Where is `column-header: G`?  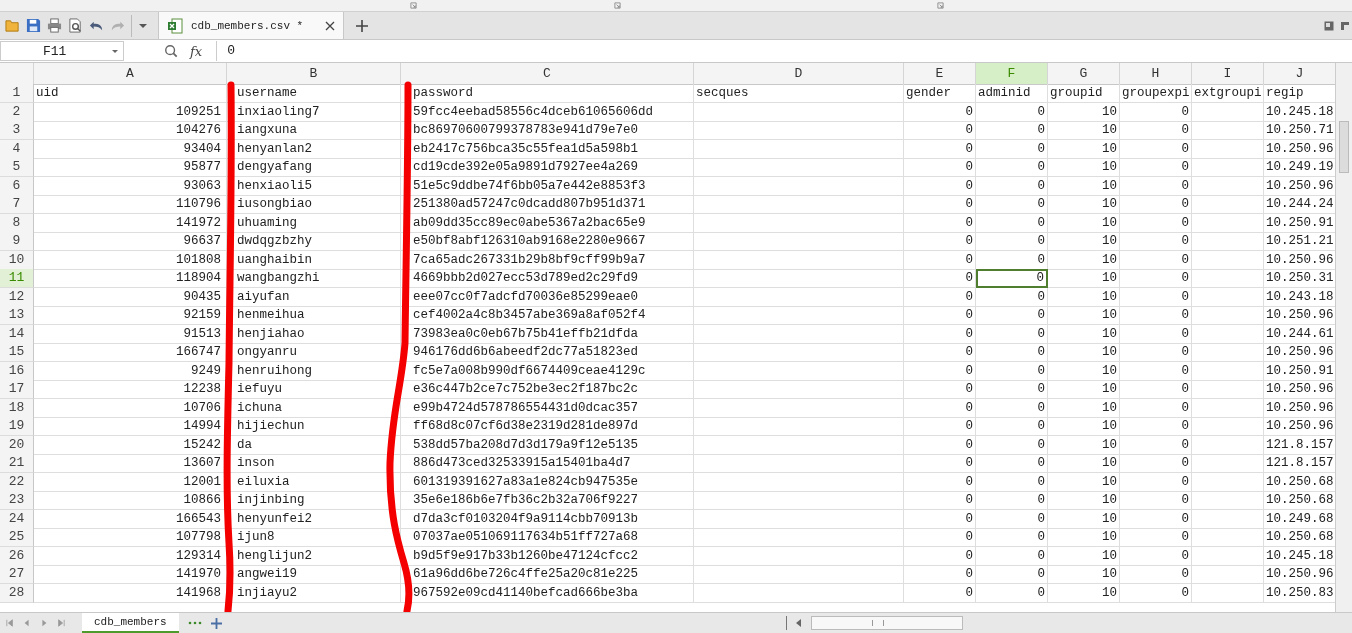 column-header: G is located at coordinates (1084, 74).